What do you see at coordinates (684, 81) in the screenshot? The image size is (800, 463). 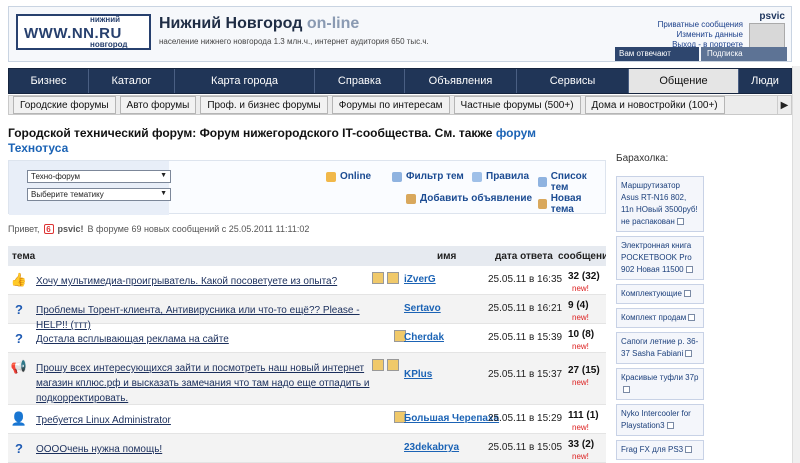 I see `tab-communication: Общение` at bounding box center [684, 81].